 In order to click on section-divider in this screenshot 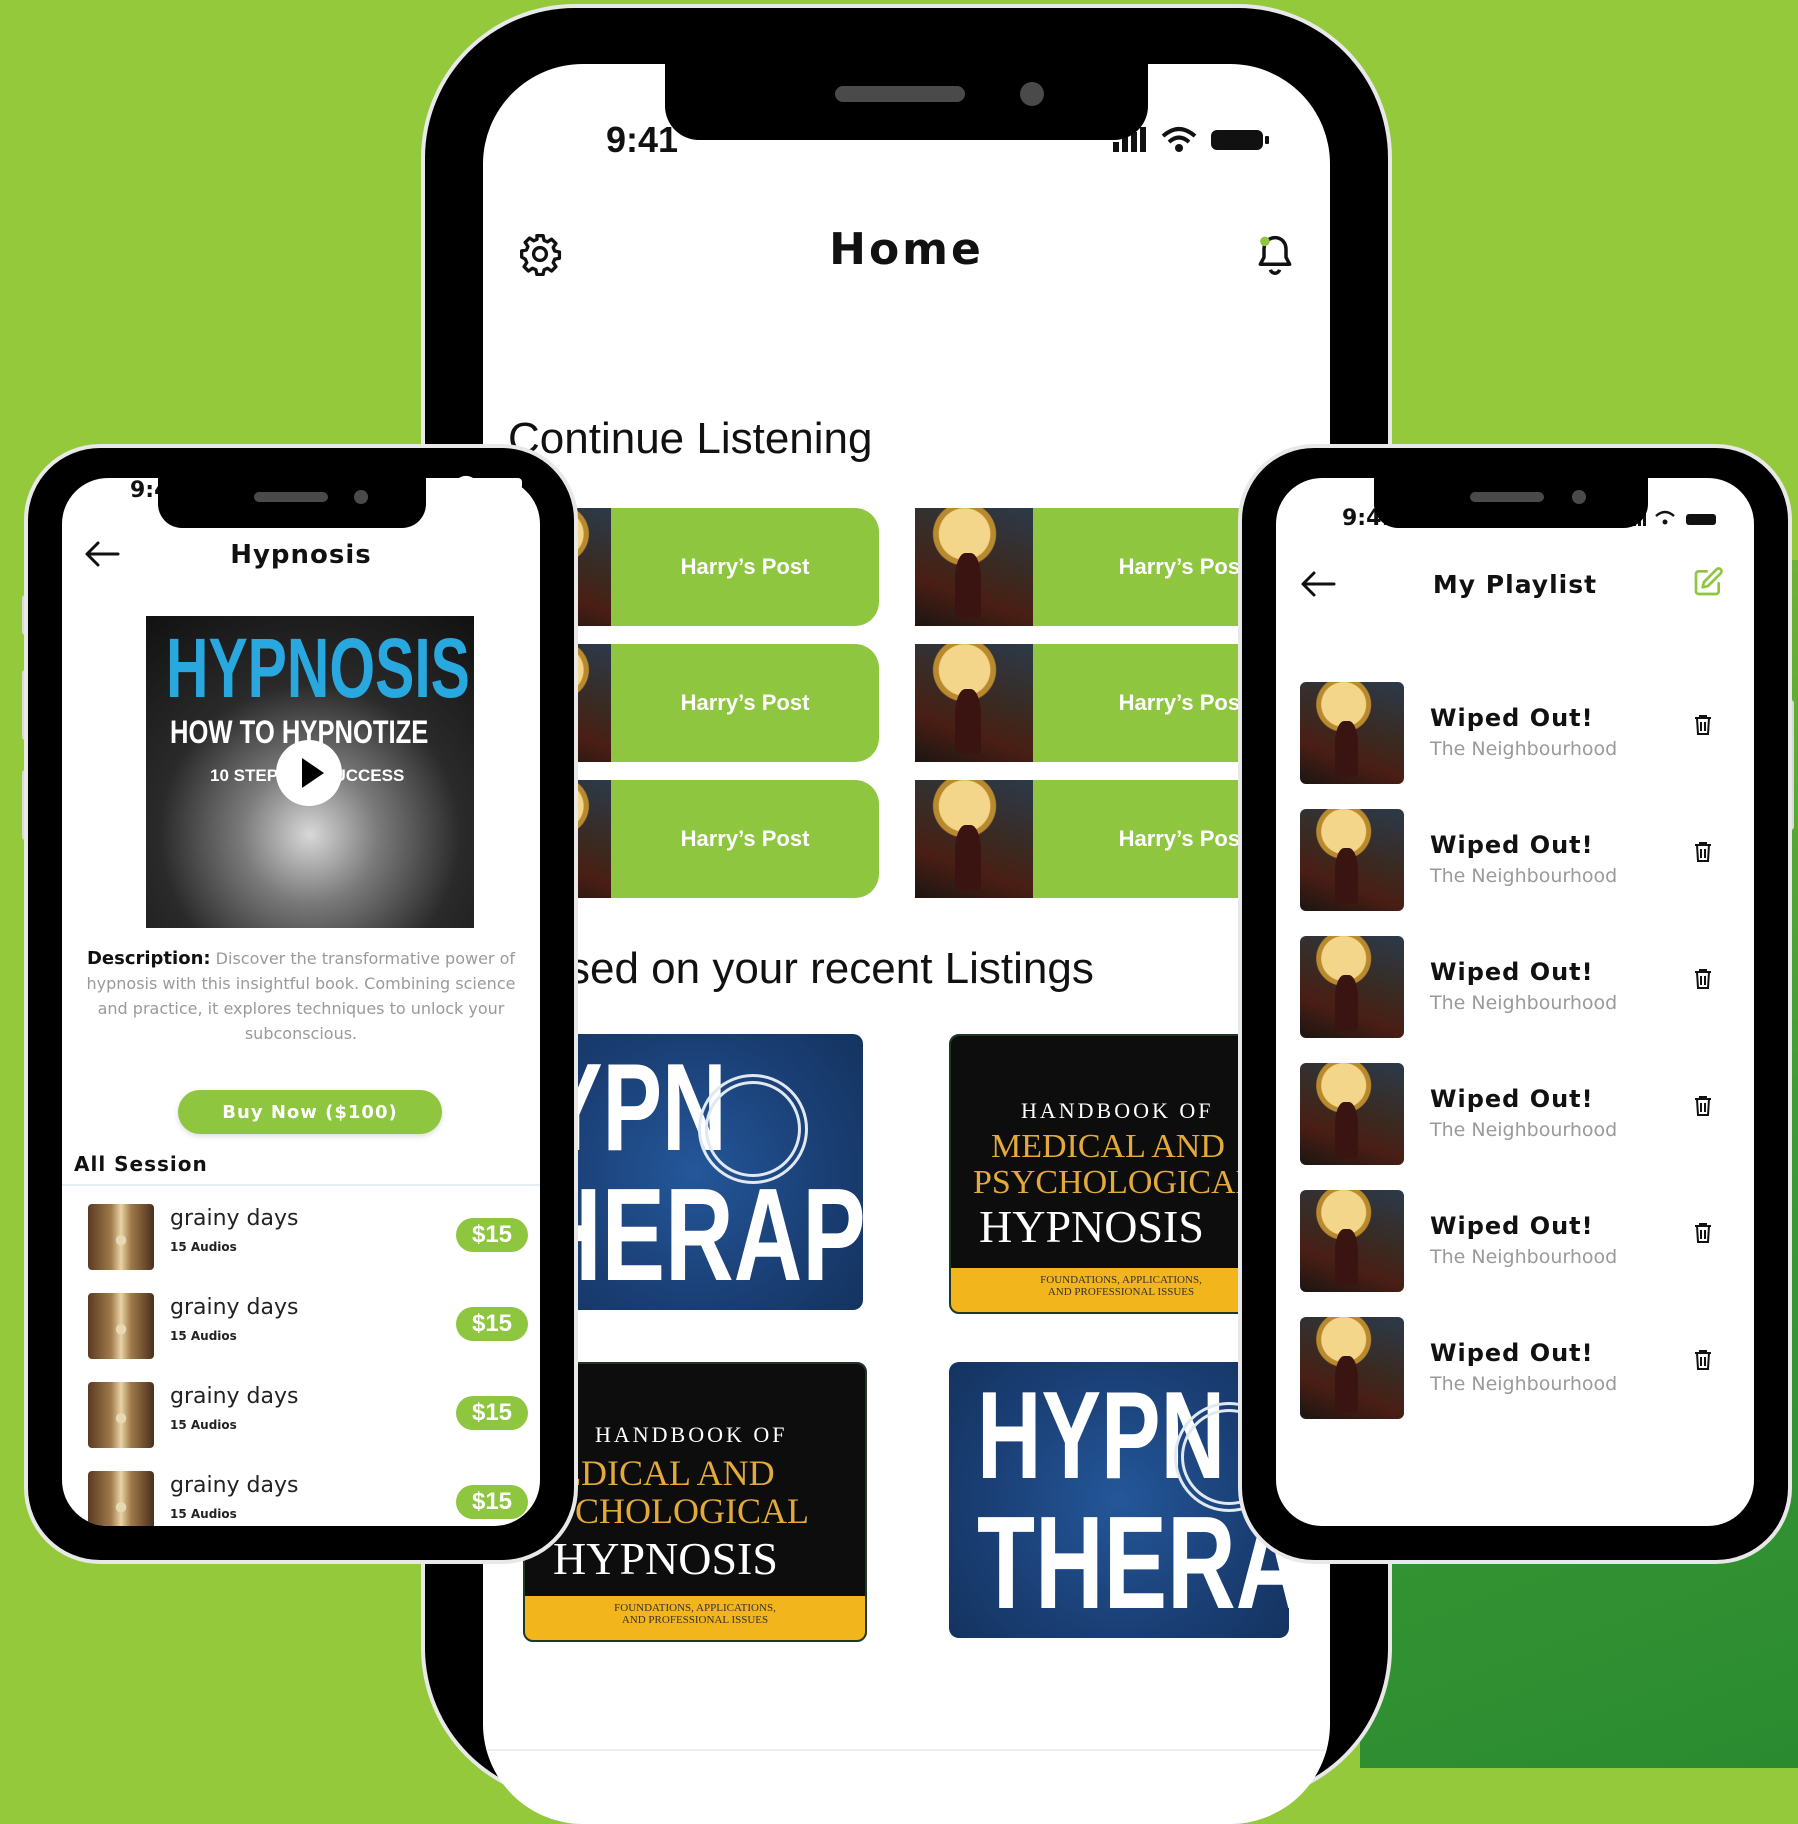, I will do `click(301, 1185)`.